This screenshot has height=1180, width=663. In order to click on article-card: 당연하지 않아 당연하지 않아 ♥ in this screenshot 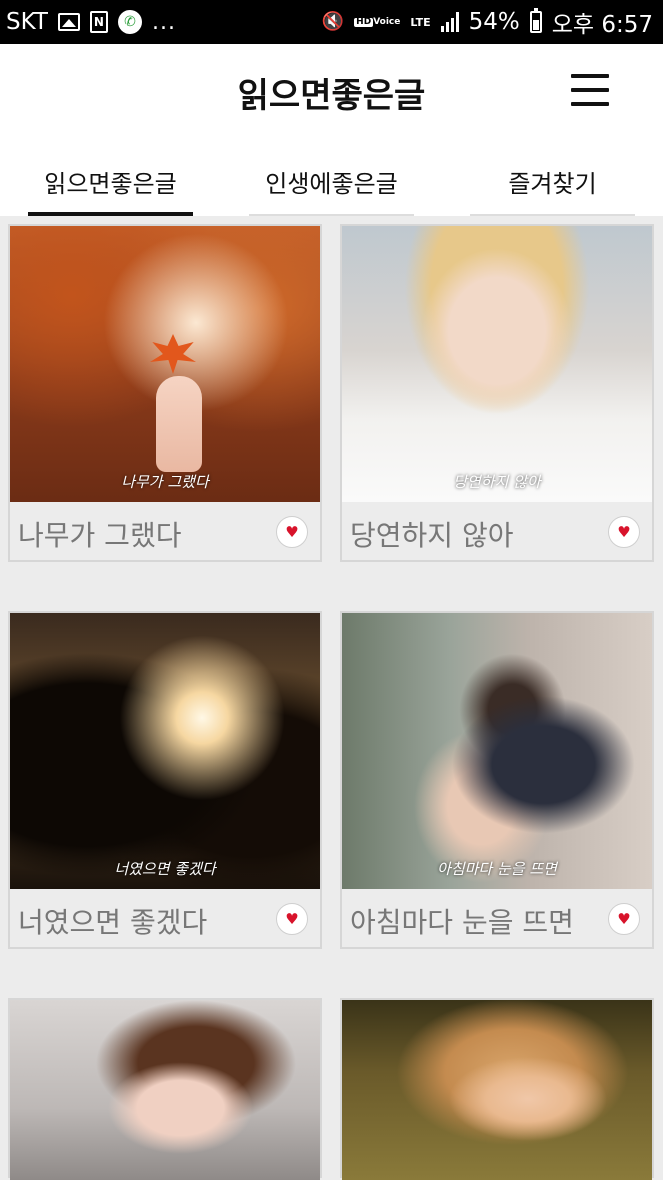, I will do `click(497, 393)`.